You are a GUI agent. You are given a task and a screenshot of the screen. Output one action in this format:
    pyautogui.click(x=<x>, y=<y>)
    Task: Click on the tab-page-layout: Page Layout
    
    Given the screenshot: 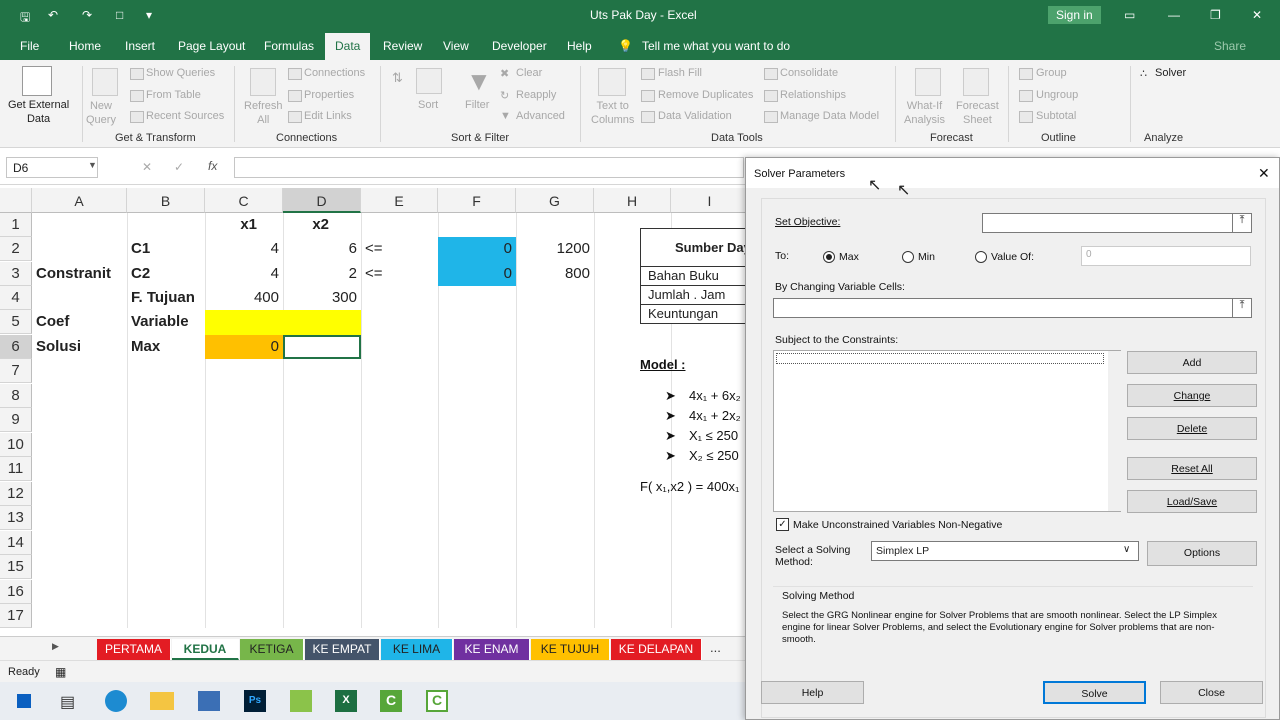 What is the action you would take?
    pyautogui.click(x=211, y=46)
    